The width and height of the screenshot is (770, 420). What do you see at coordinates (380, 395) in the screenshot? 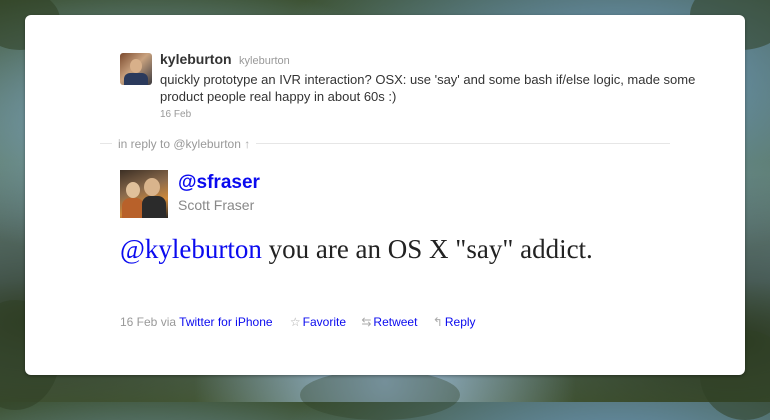
I see `background-foliage` at bounding box center [380, 395].